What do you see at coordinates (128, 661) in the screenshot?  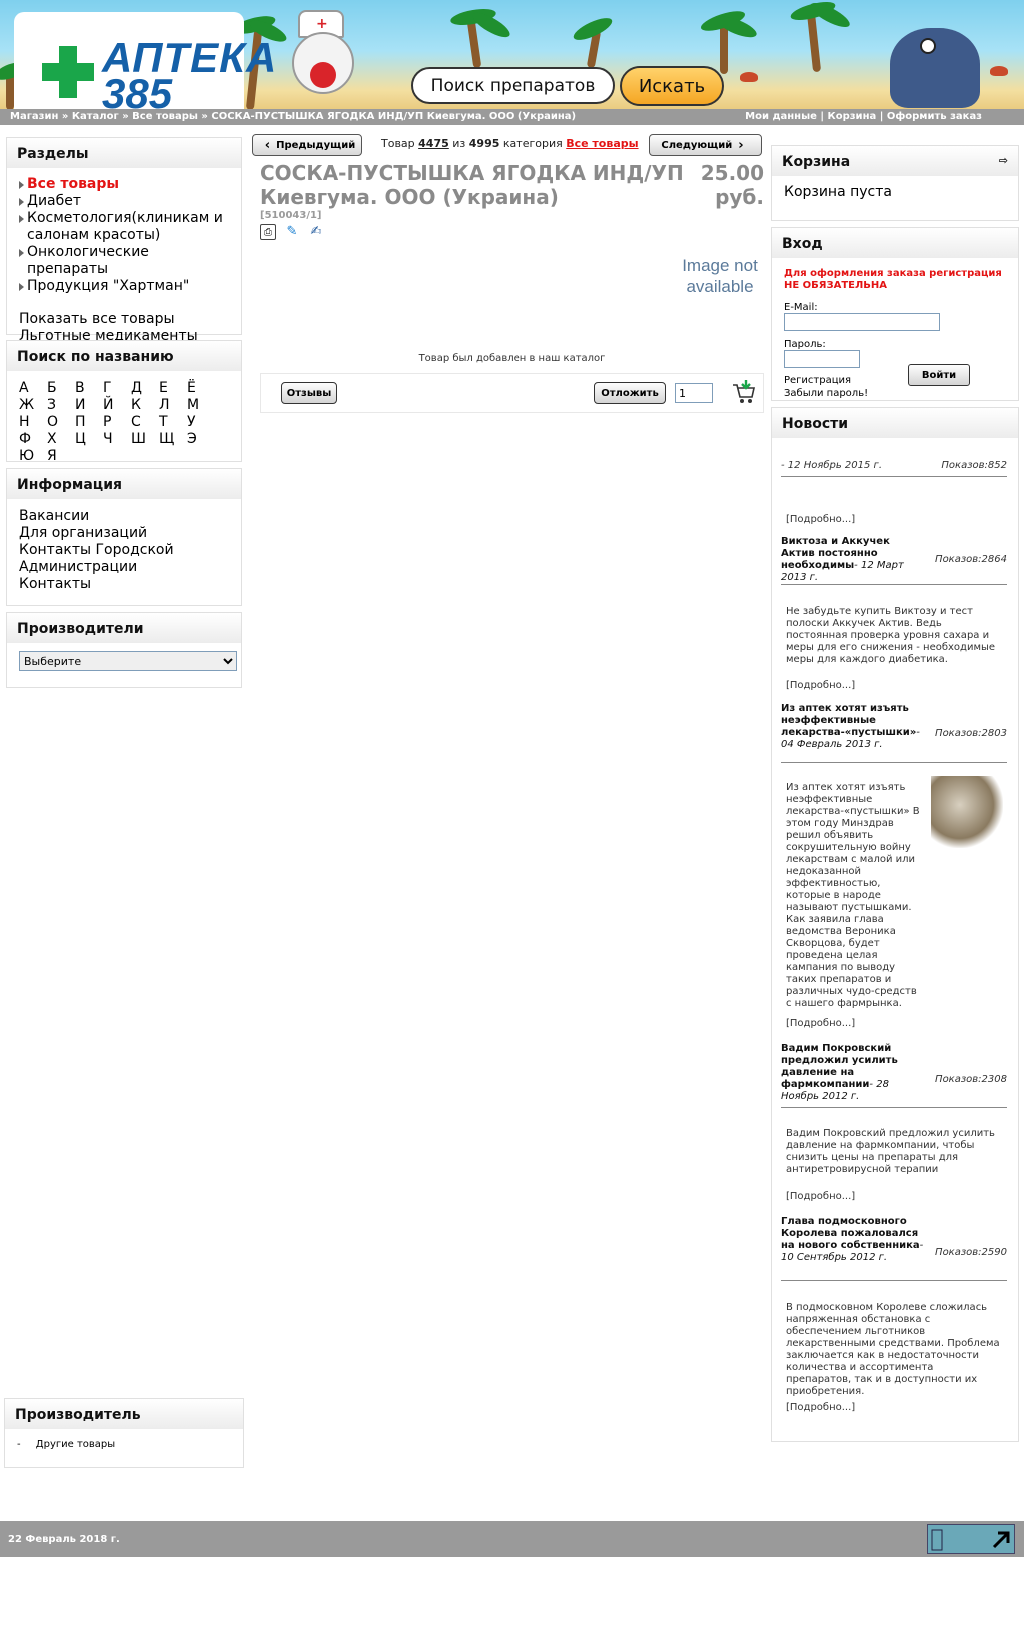 I see `manufacturer-select: Выберите` at bounding box center [128, 661].